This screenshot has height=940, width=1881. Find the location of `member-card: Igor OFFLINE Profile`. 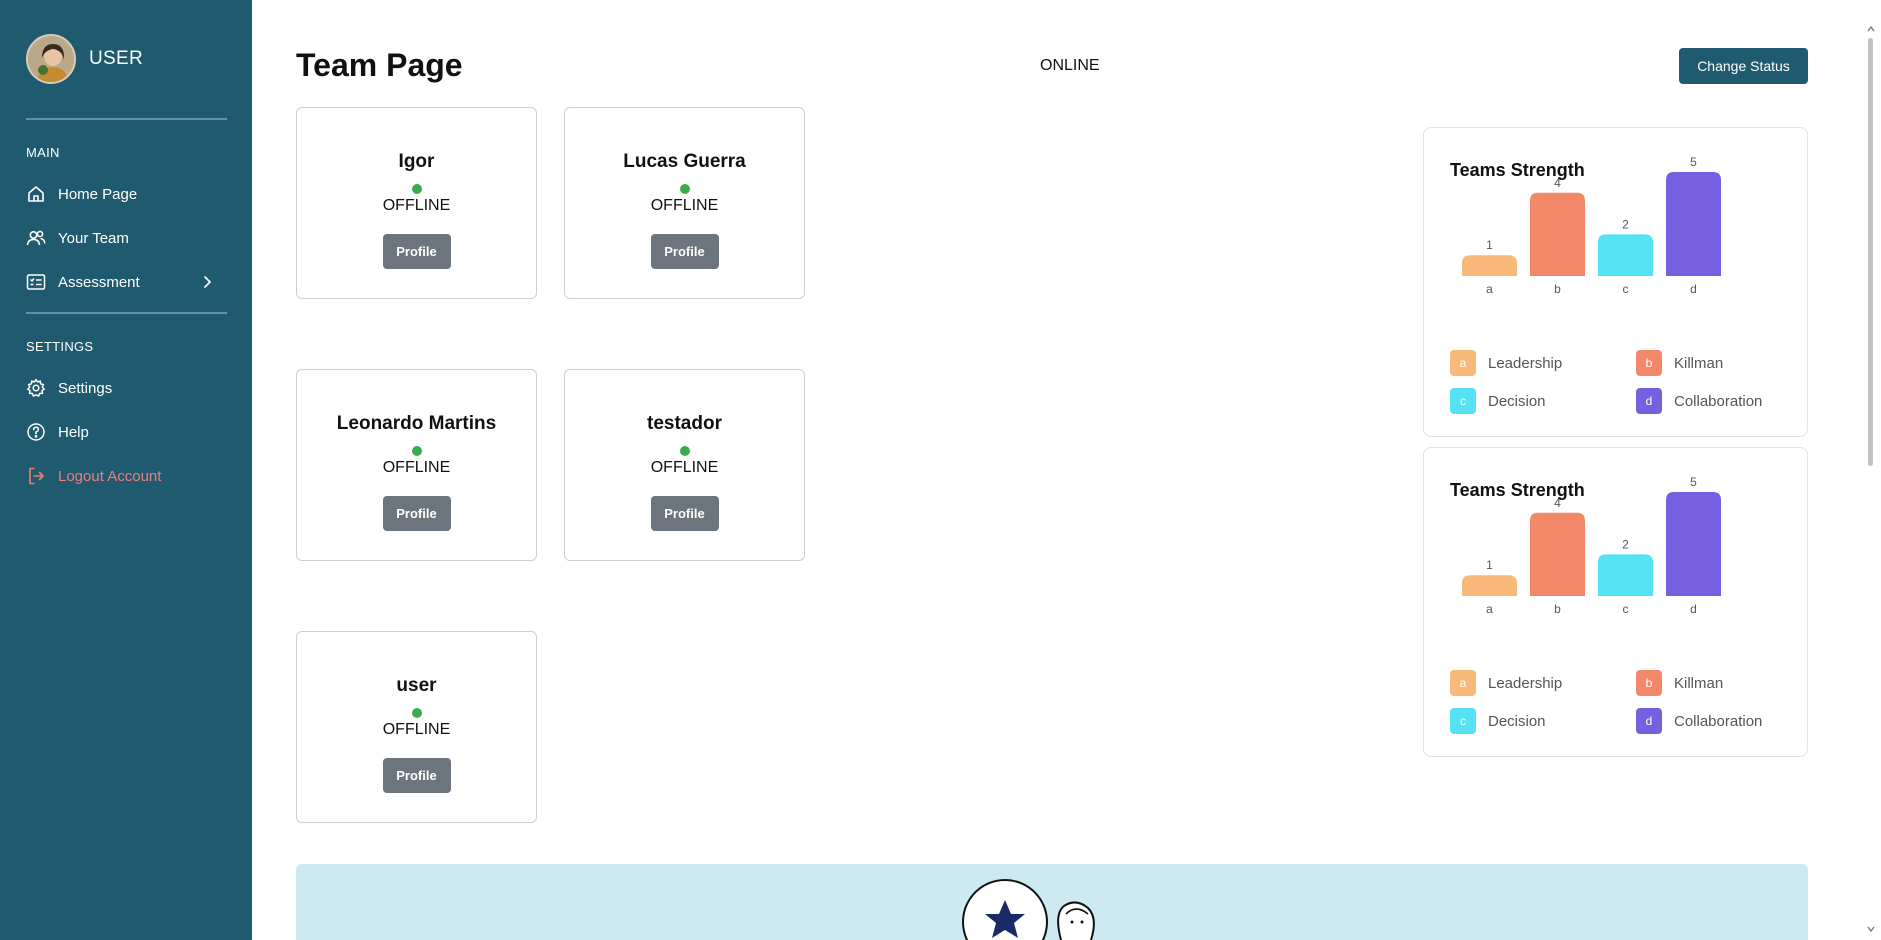

member-card: Igor OFFLINE Profile is located at coordinates (416, 203).